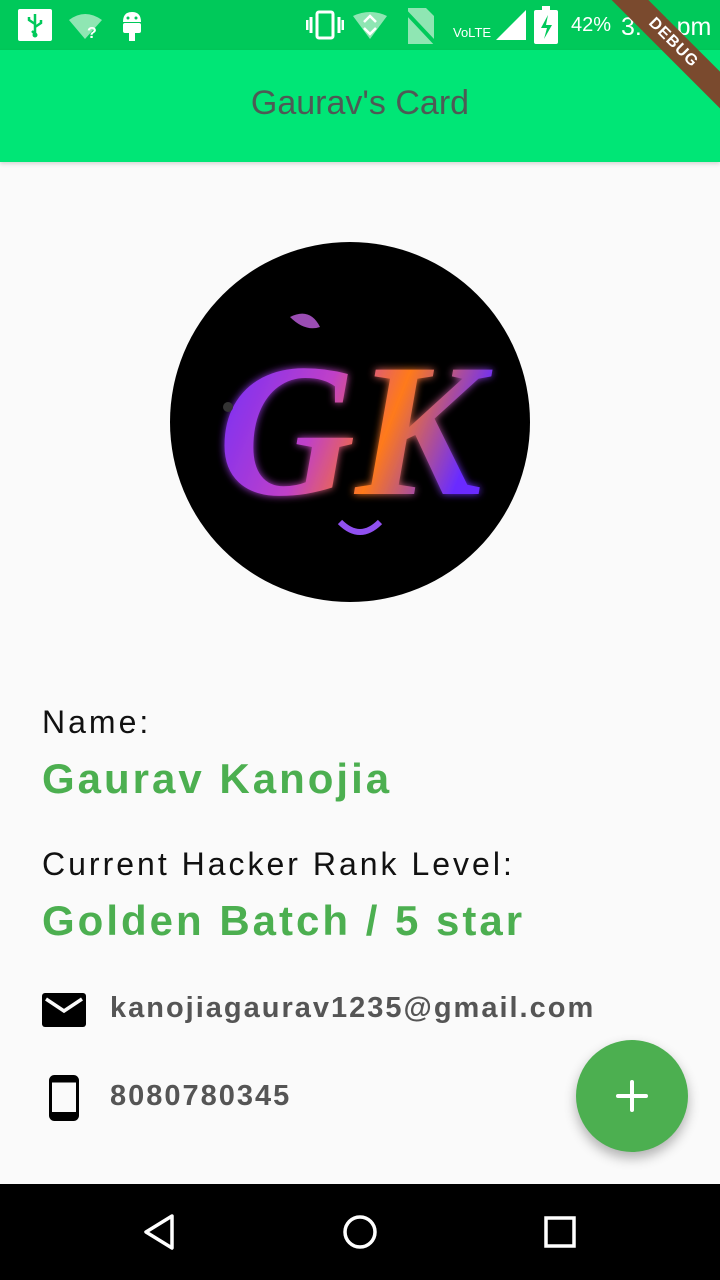 This screenshot has height=1280, width=720. What do you see at coordinates (278, 864) in the screenshot?
I see `rank-label: Current Hacker Rank Level:` at bounding box center [278, 864].